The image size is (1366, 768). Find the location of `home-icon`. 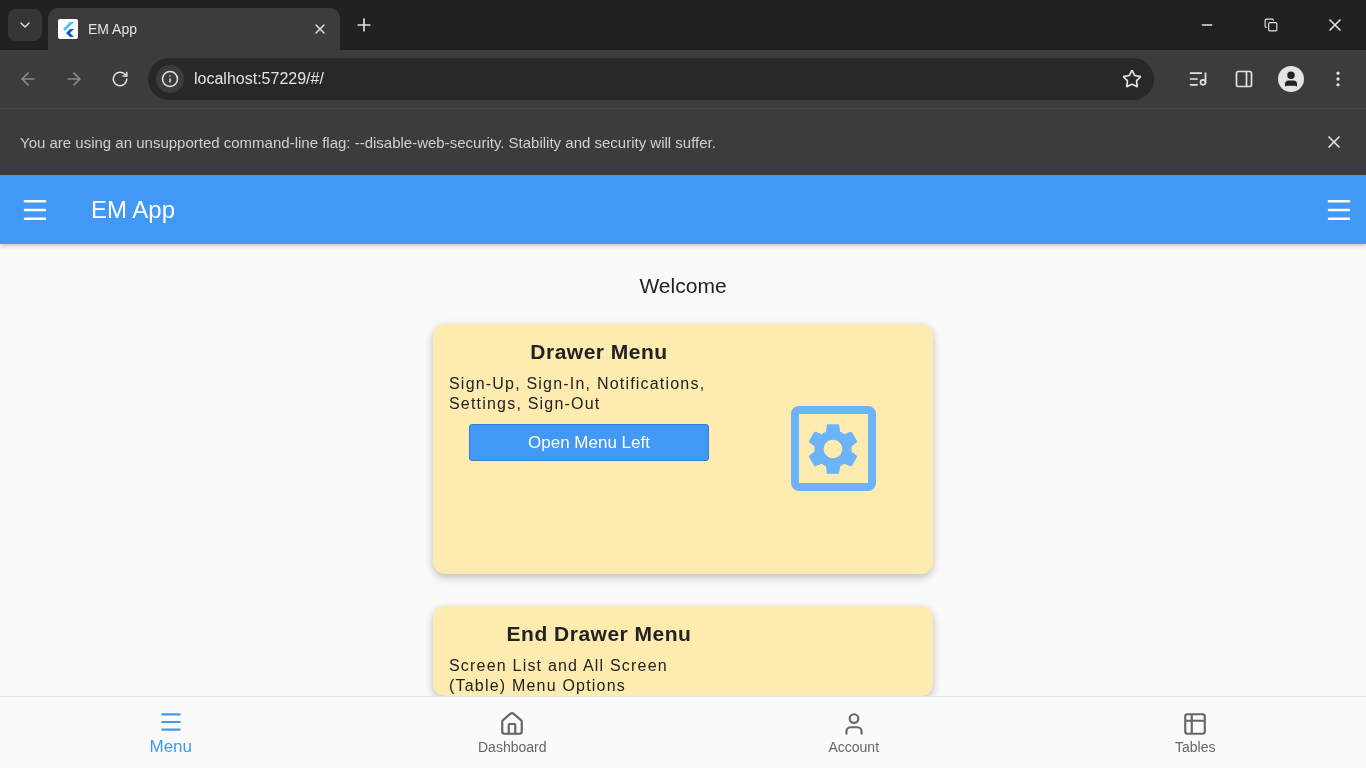

home-icon is located at coordinates (512, 723).